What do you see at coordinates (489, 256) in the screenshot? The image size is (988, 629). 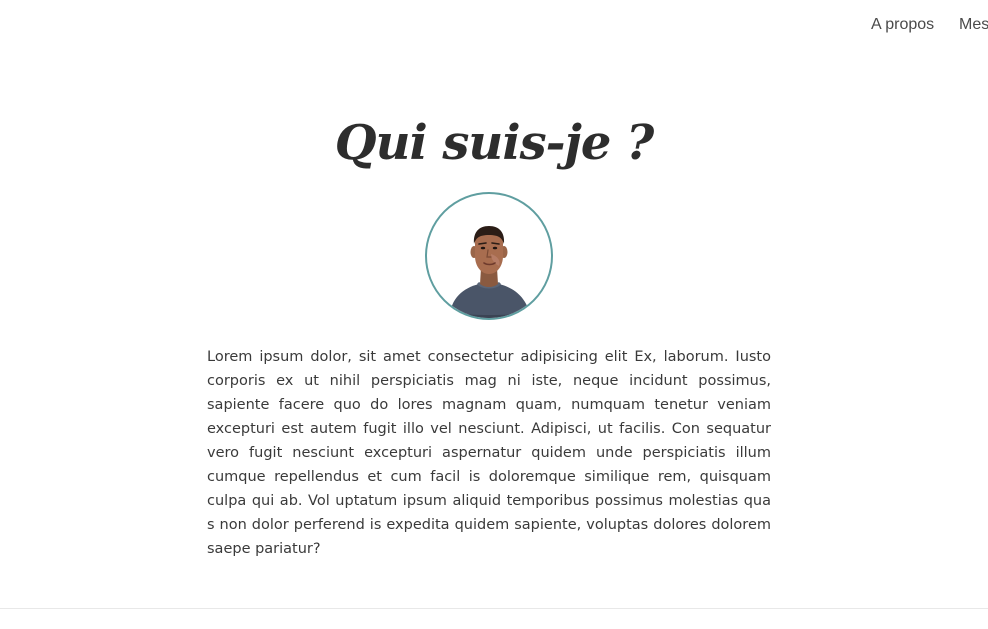 I see `person-avatar-icon` at bounding box center [489, 256].